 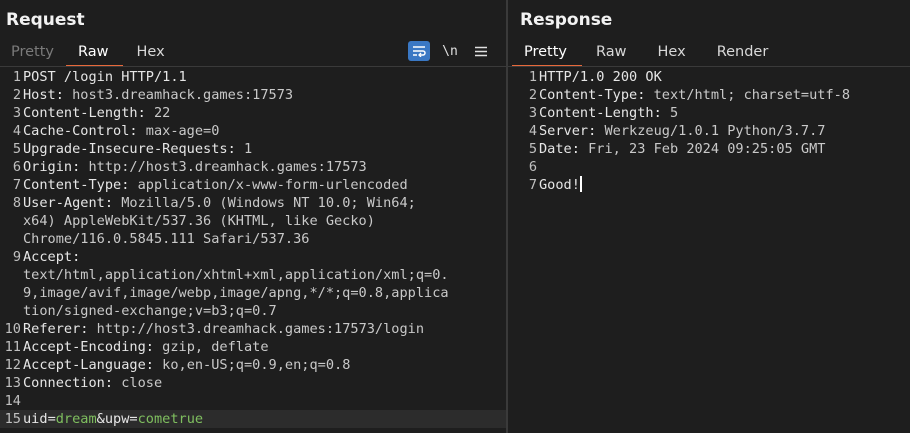 I want to click on header-value: ko,en-US;q=0.9,en;q=0.8, so click(x=256, y=365).